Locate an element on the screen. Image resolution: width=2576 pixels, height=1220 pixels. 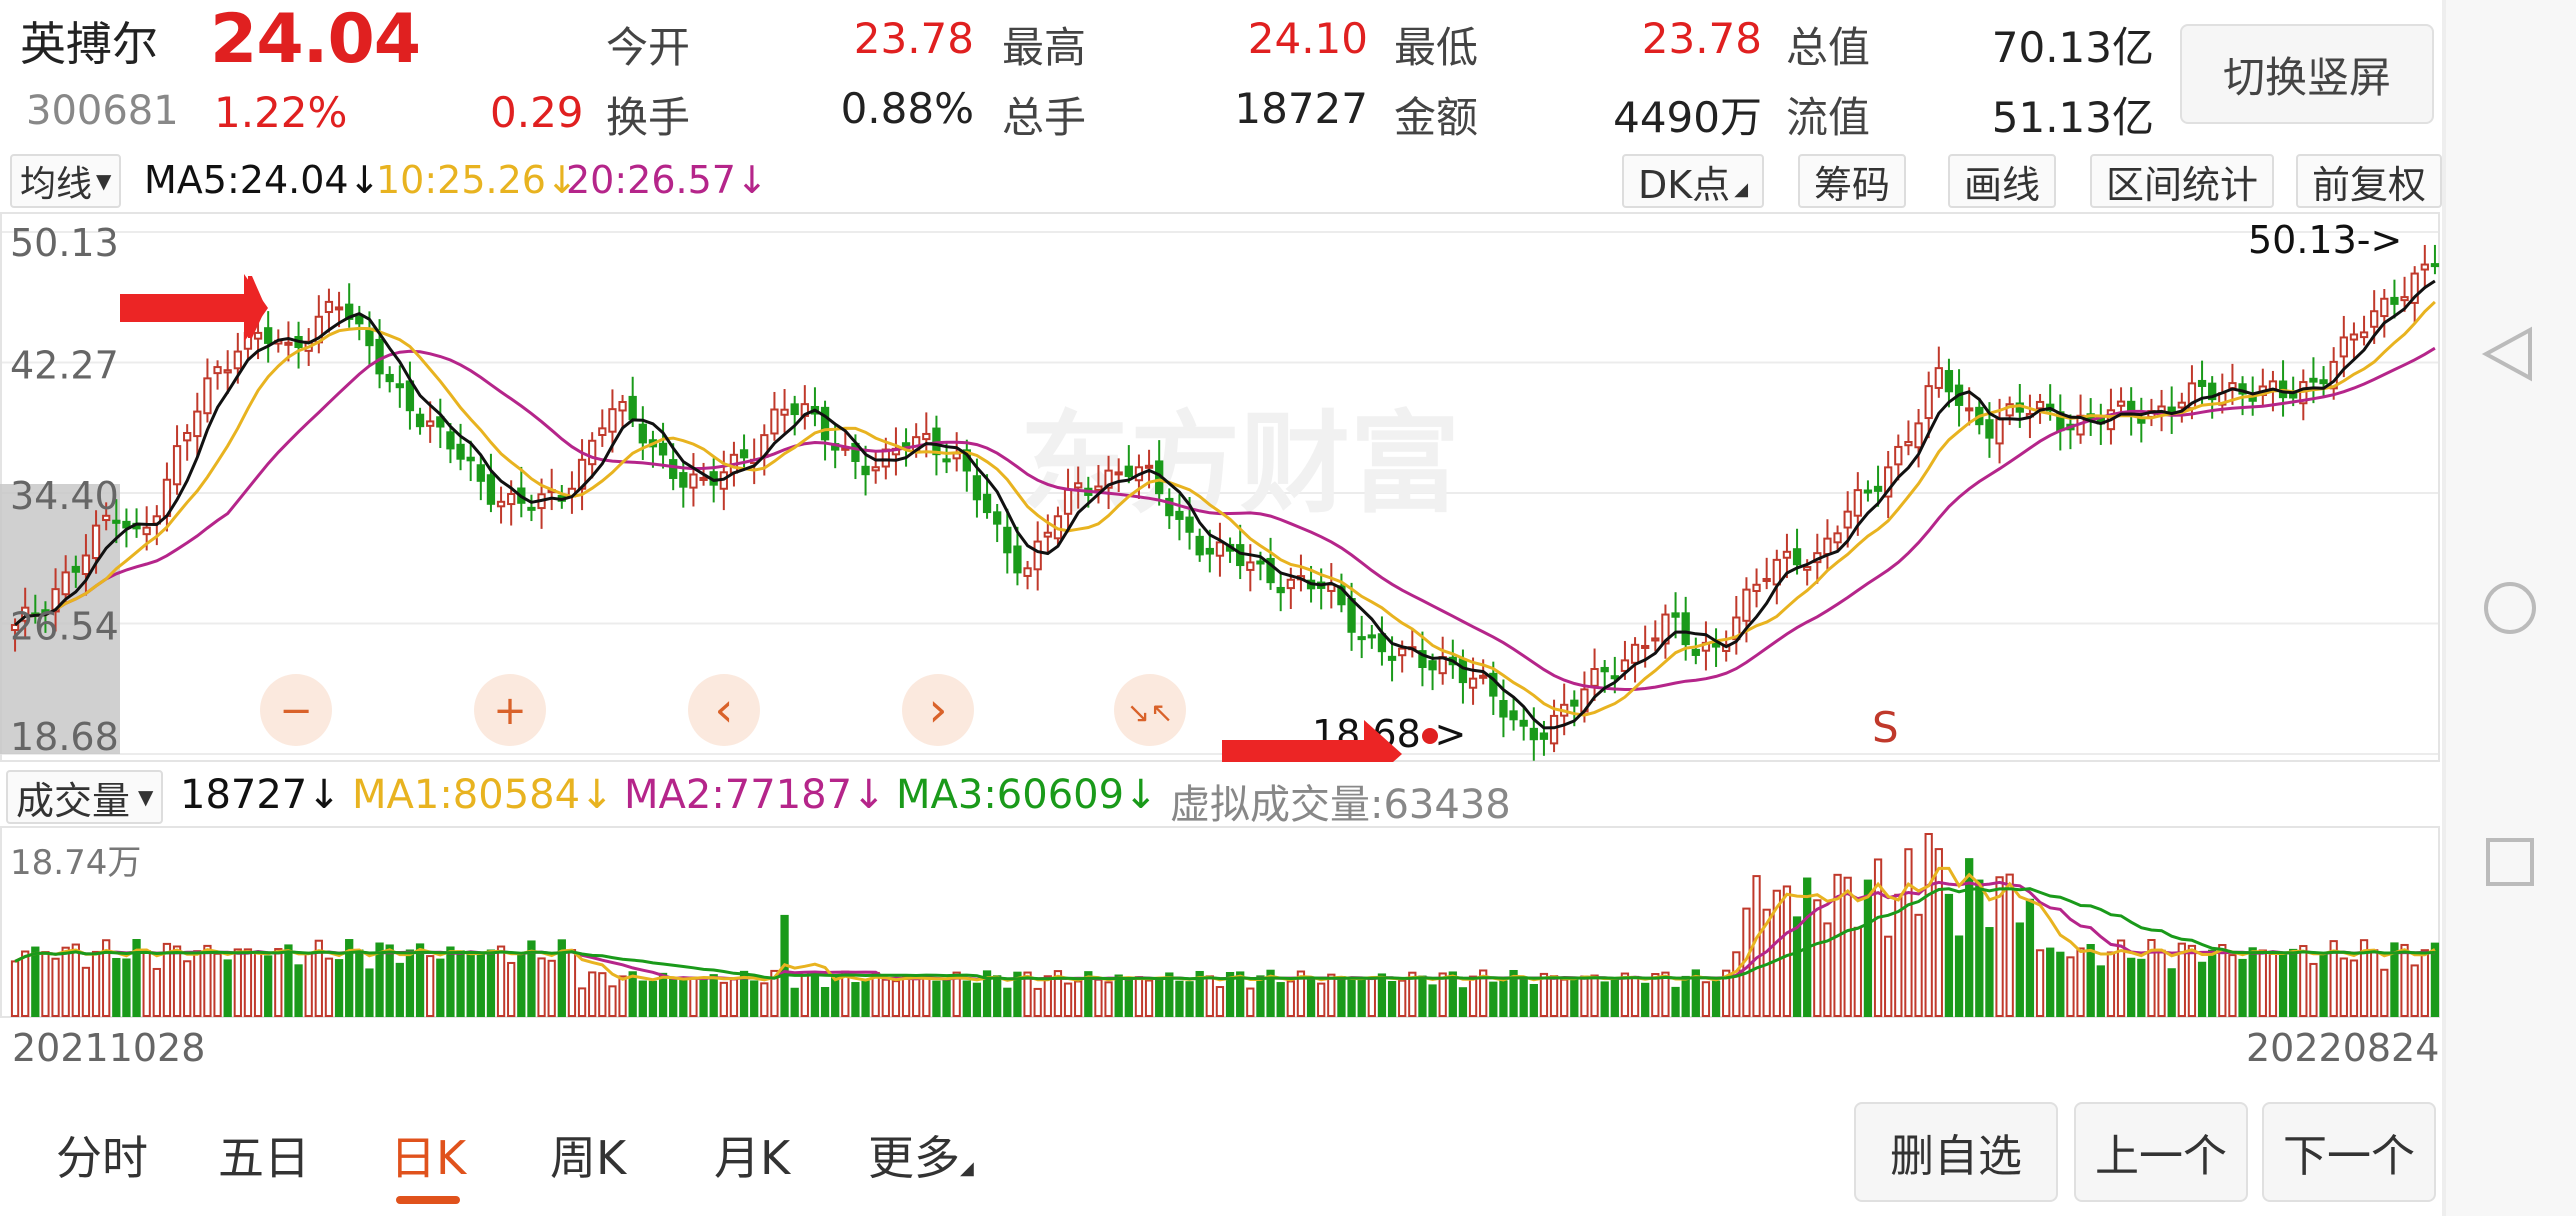
low-point-dot is located at coordinates (1430, 736).